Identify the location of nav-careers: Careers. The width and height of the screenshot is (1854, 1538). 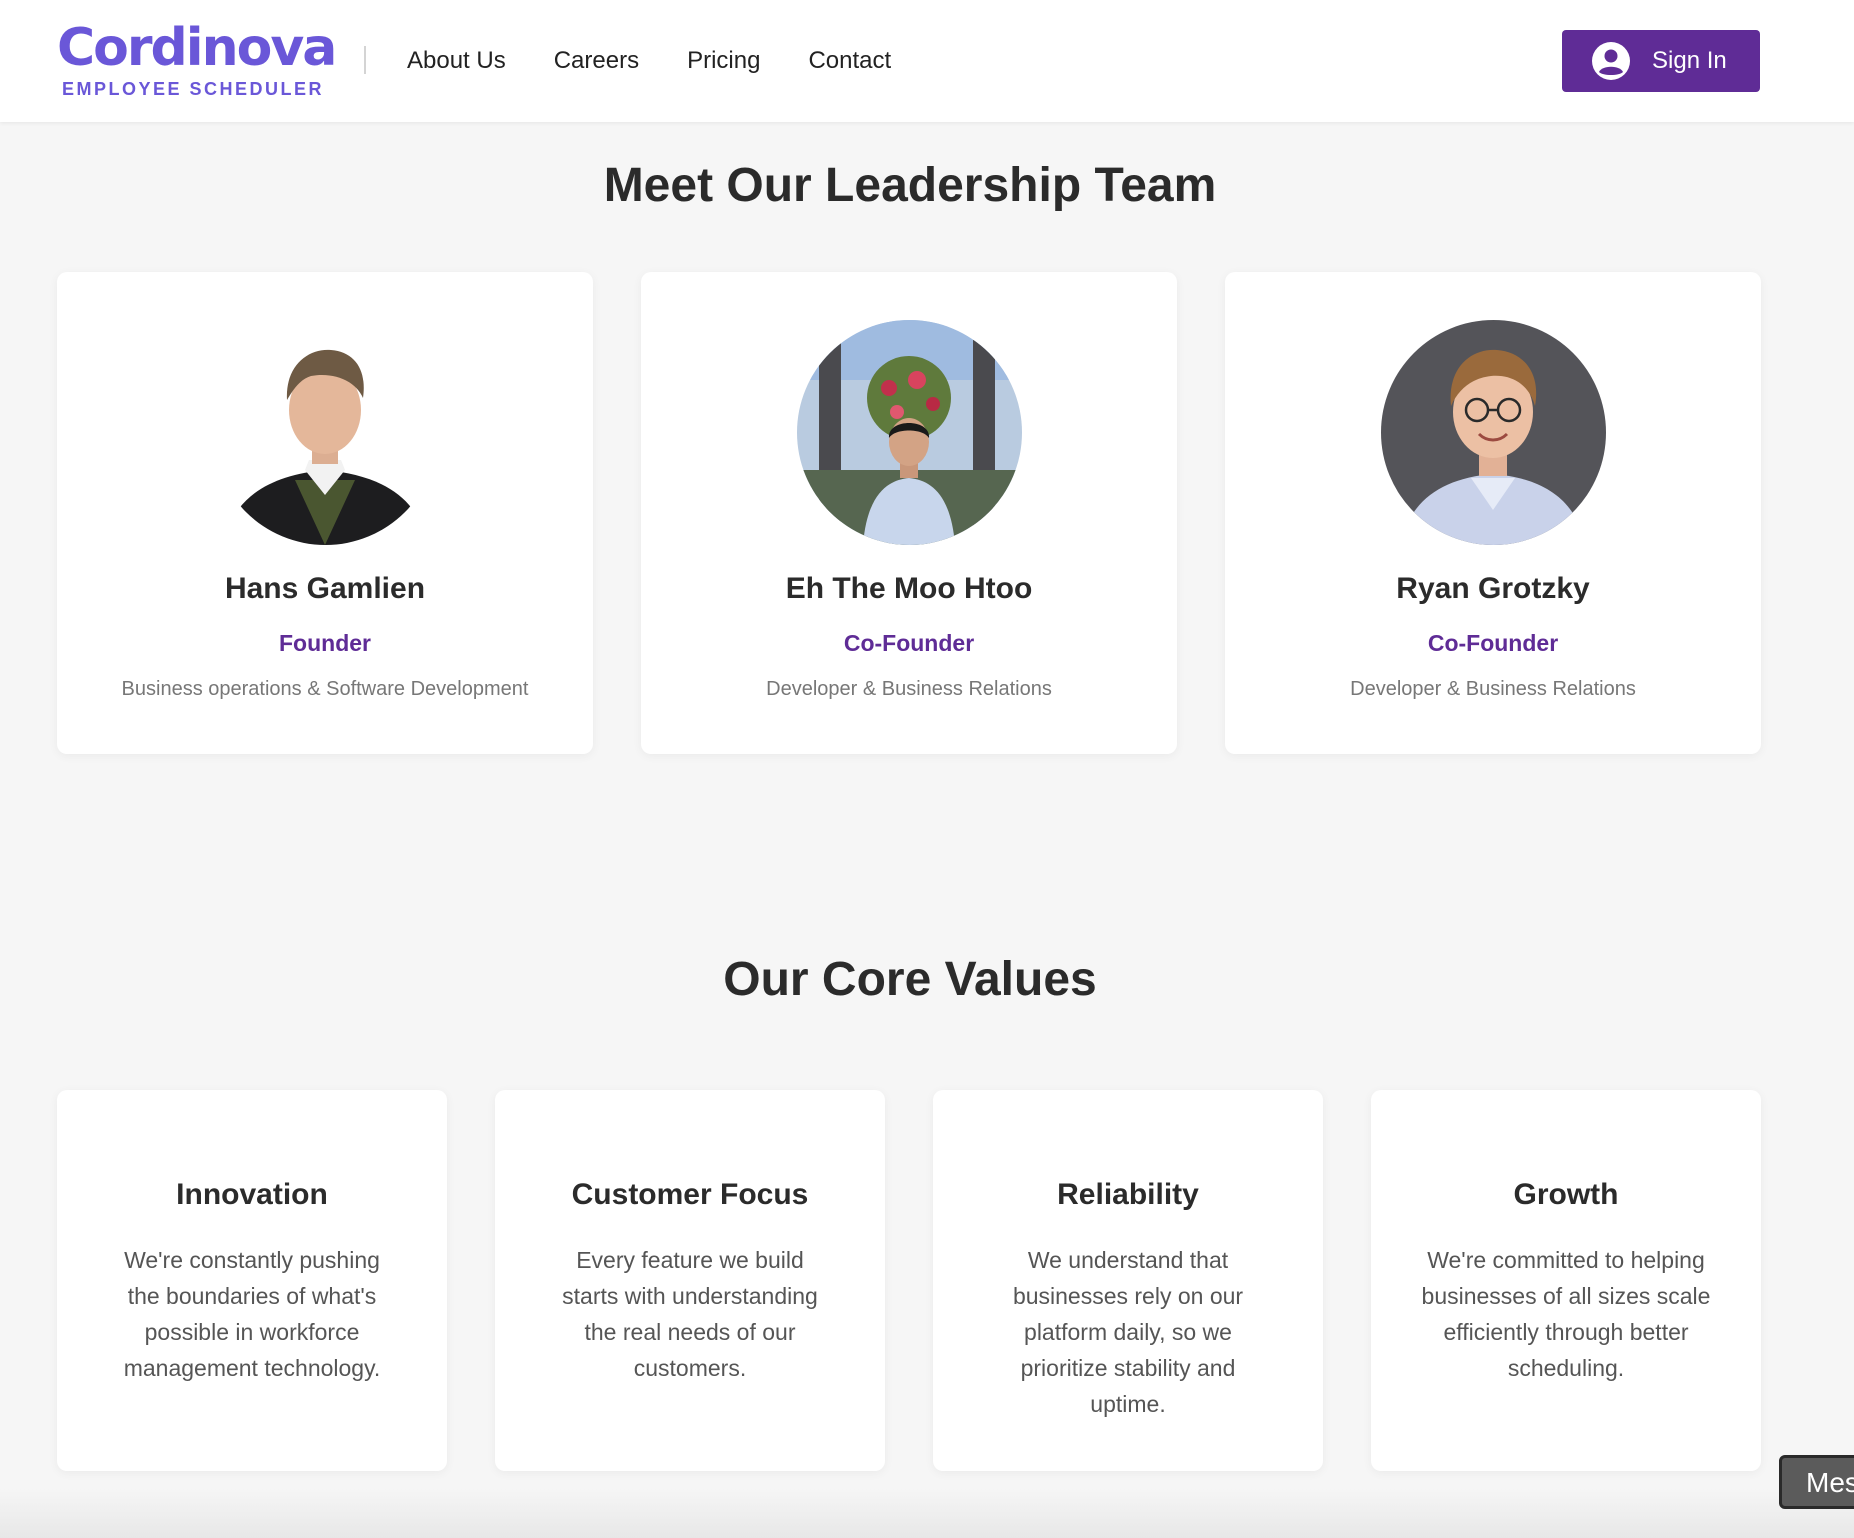
(596, 61).